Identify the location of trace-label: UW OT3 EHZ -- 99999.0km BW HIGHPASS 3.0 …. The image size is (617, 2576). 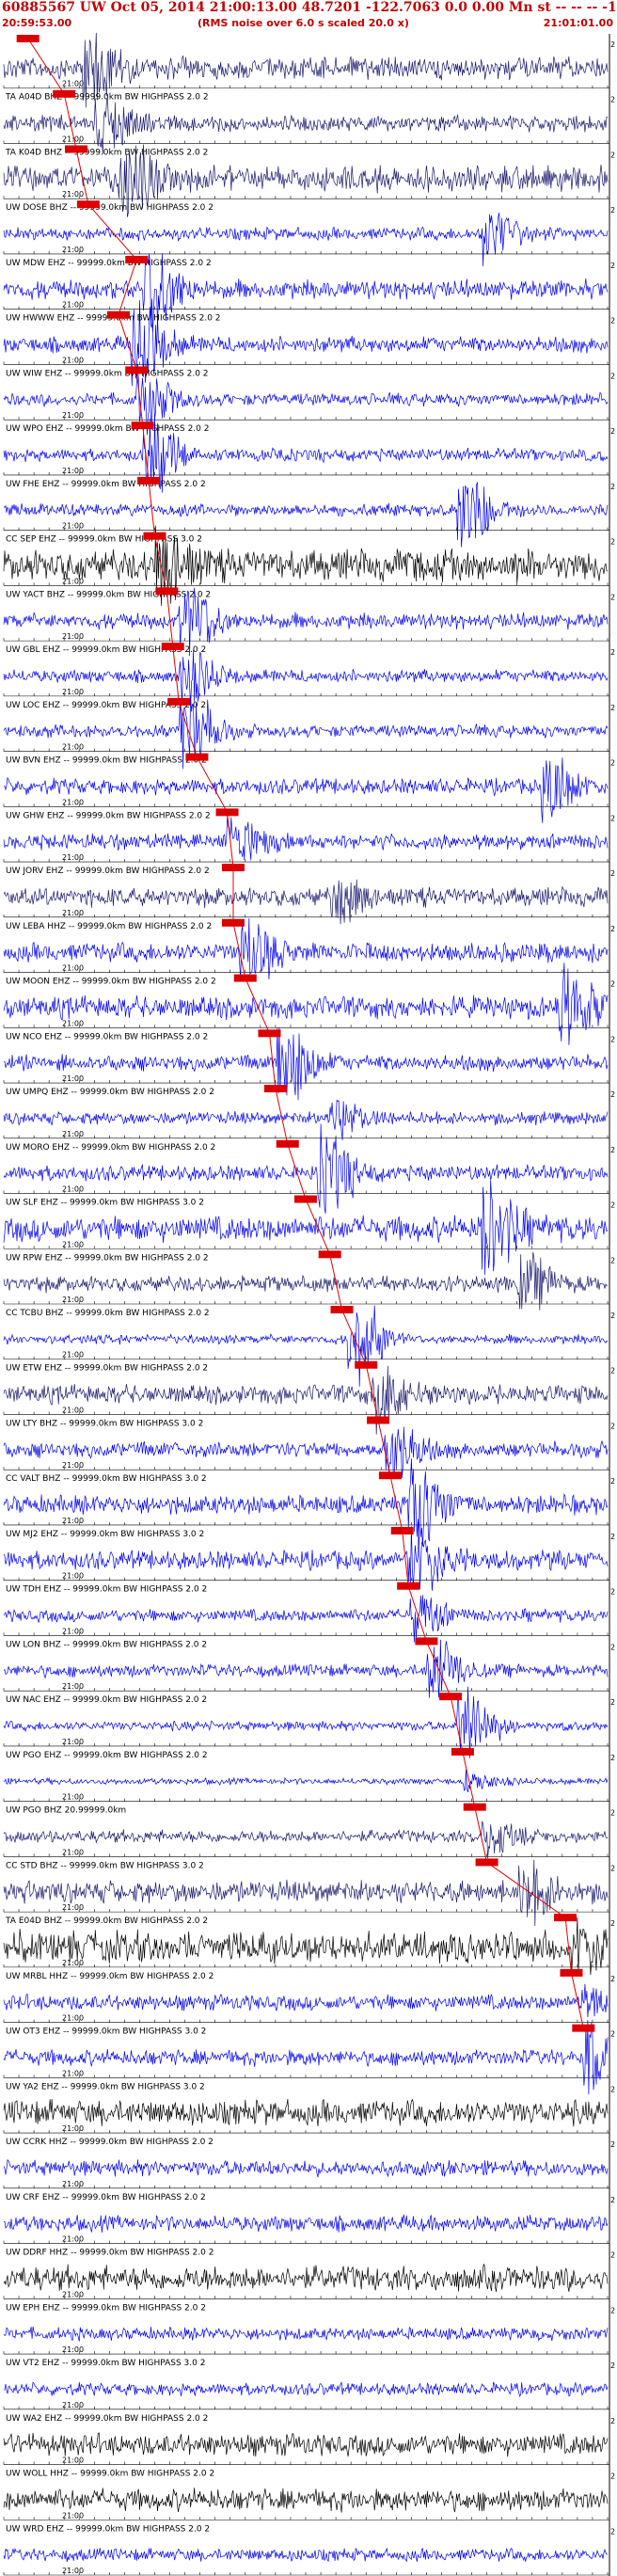
(106, 2032).